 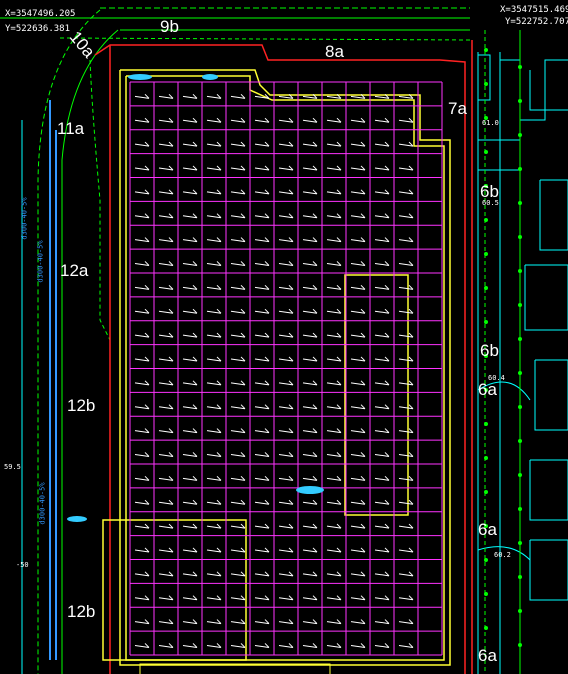 What do you see at coordinates (334, 51) in the screenshot?
I see `zone-label-8a: 8a` at bounding box center [334, 51].